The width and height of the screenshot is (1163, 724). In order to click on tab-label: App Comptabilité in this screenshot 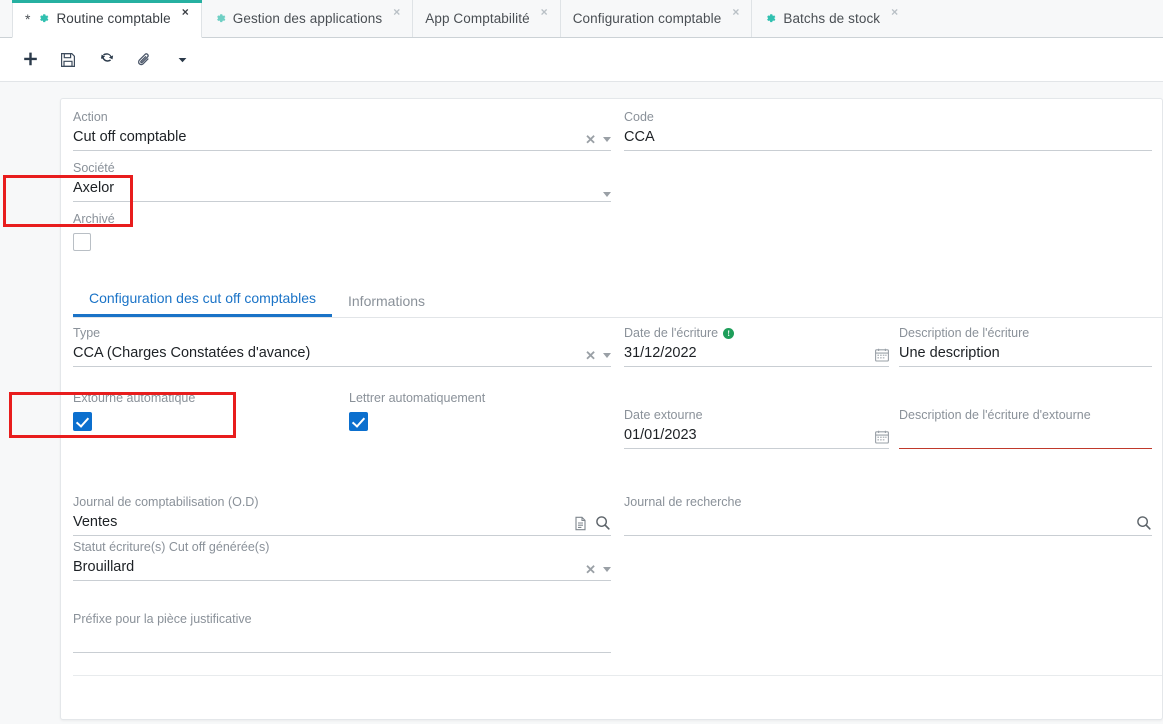, I will do `click(477, 18)`.